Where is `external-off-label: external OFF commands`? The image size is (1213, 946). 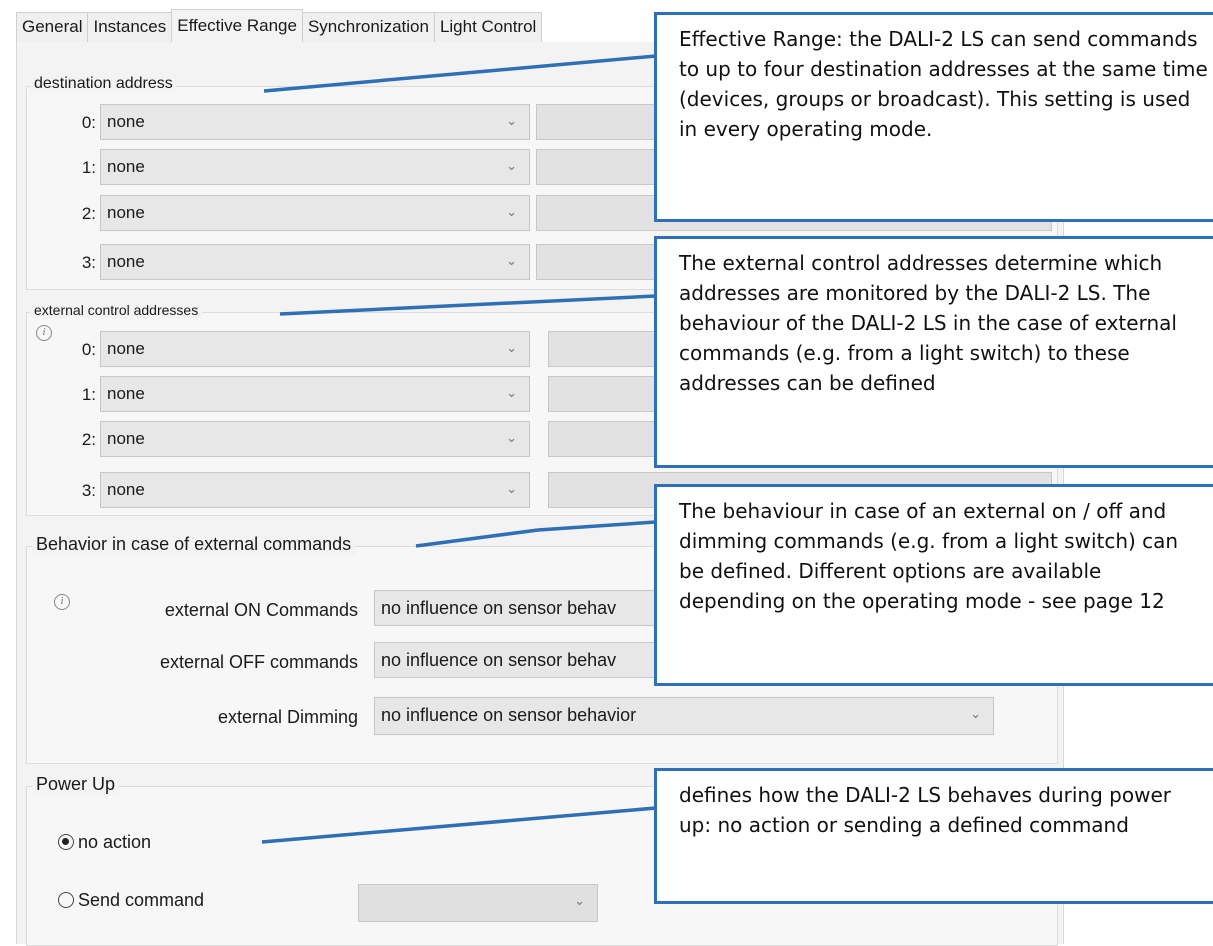
external-off-label: external OFF commands is located at coordinates (258, 662).